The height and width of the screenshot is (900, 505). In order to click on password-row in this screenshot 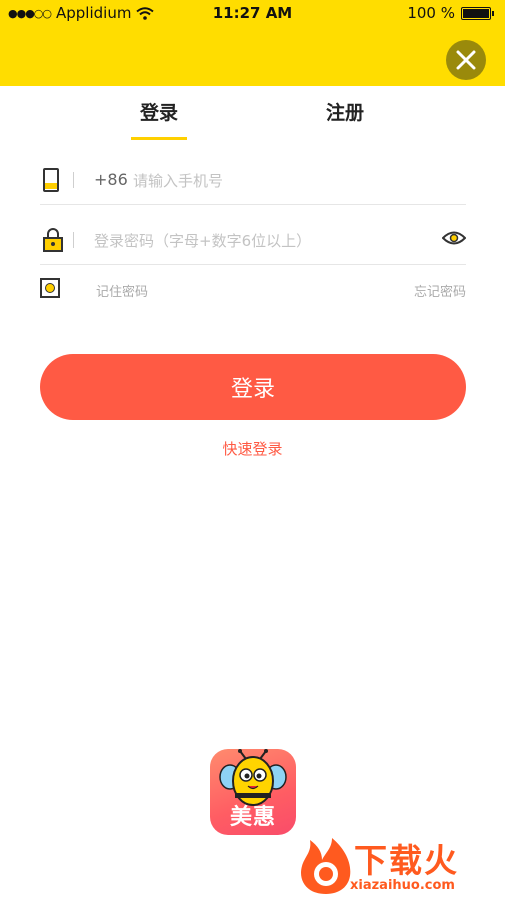, I will do `click(253, 242)`.